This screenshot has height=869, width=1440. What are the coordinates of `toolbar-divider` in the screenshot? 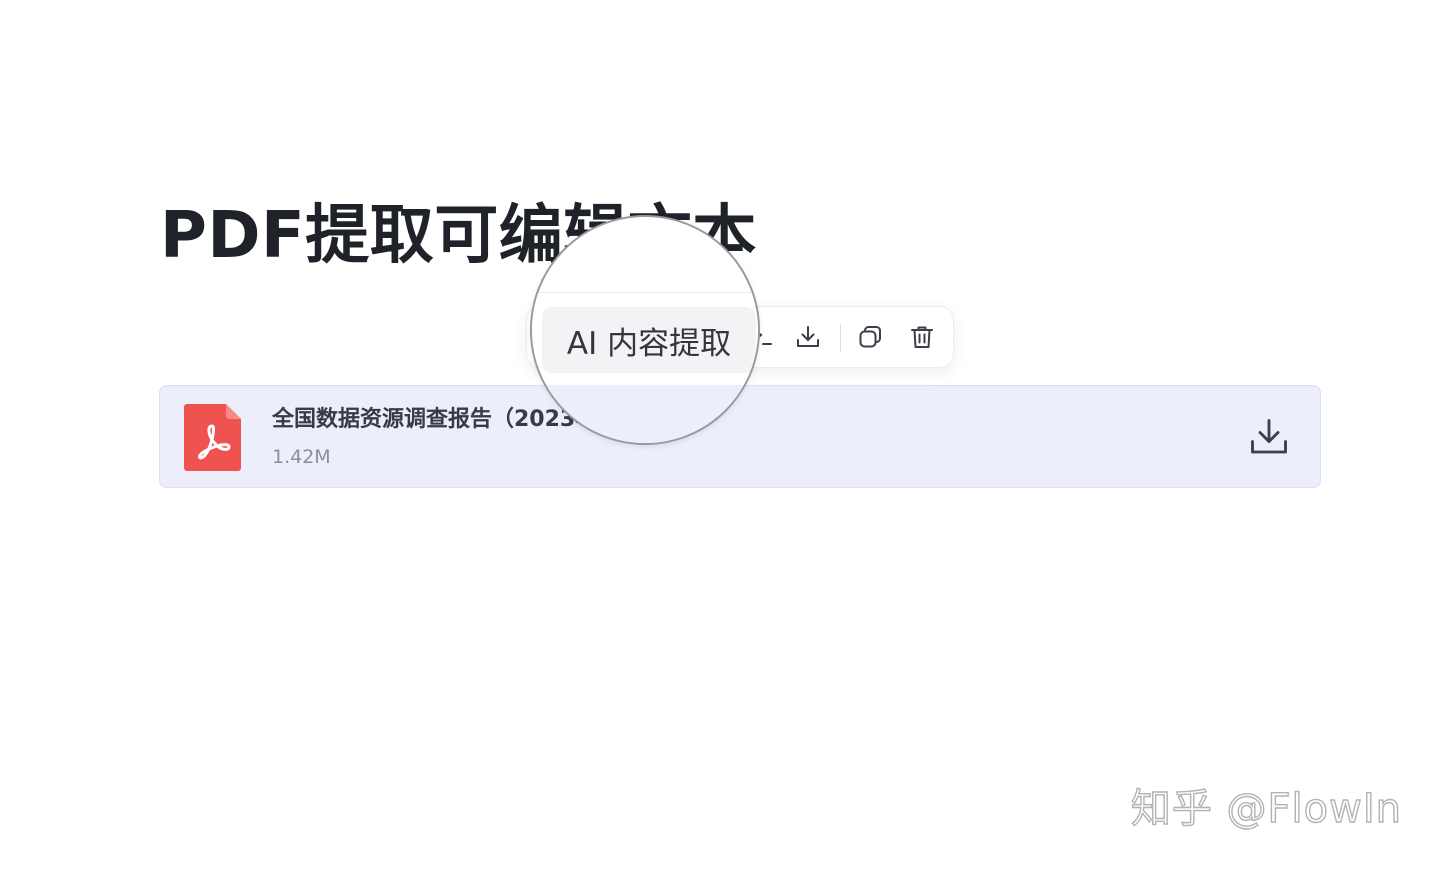 It's located at (840, 338).